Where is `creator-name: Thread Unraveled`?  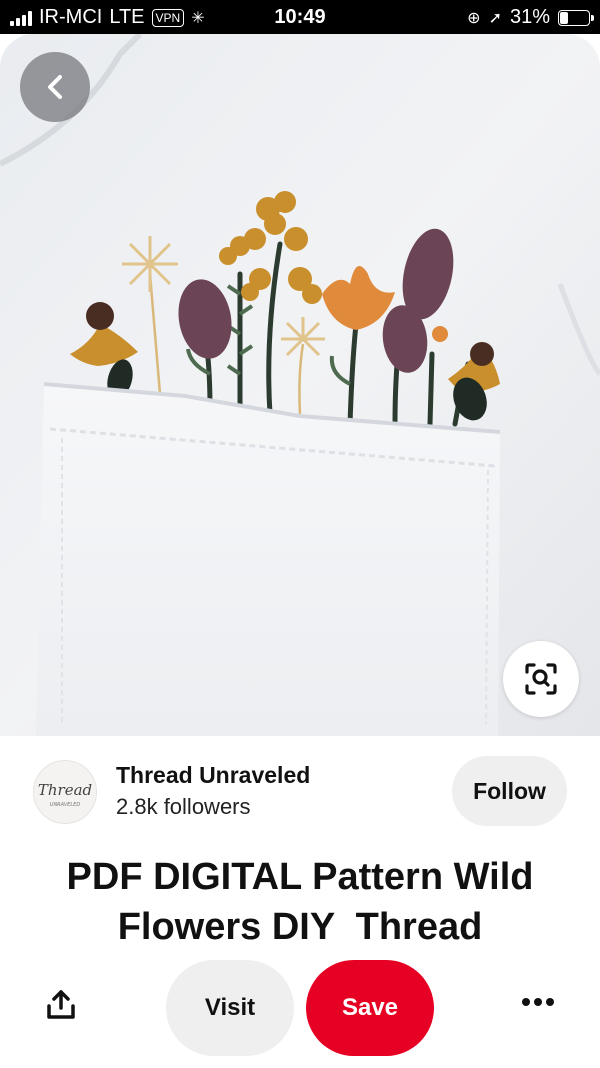 creator-name: Thread Unraveled is located at coordinates (213, 775).